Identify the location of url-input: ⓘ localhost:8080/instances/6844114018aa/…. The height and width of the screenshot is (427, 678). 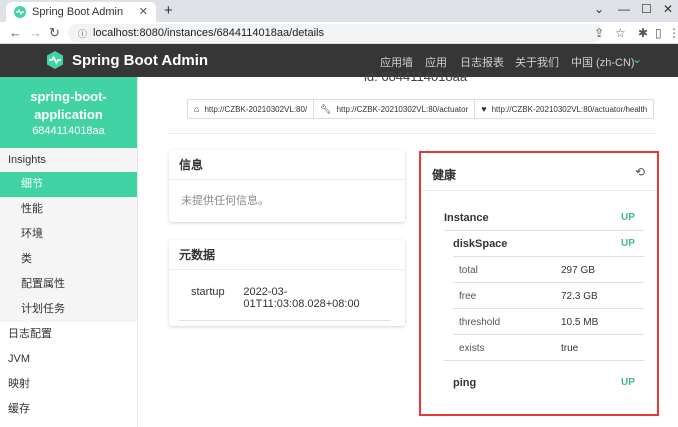
(335, 33).